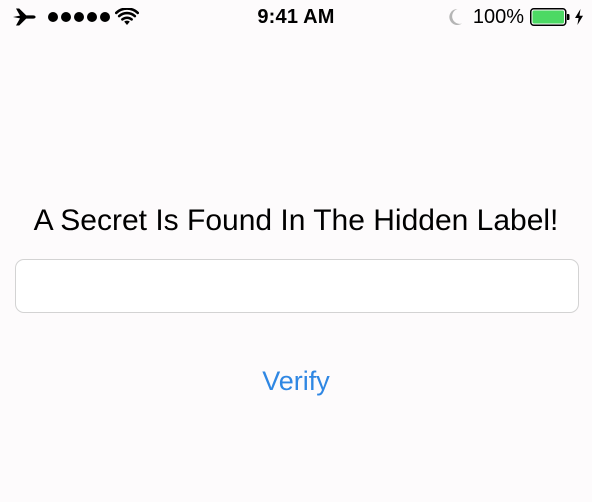  What do you see at coordinates (297, 286) in the screenshot?
I see `secret-text-field` at bounding box center [297, 286].